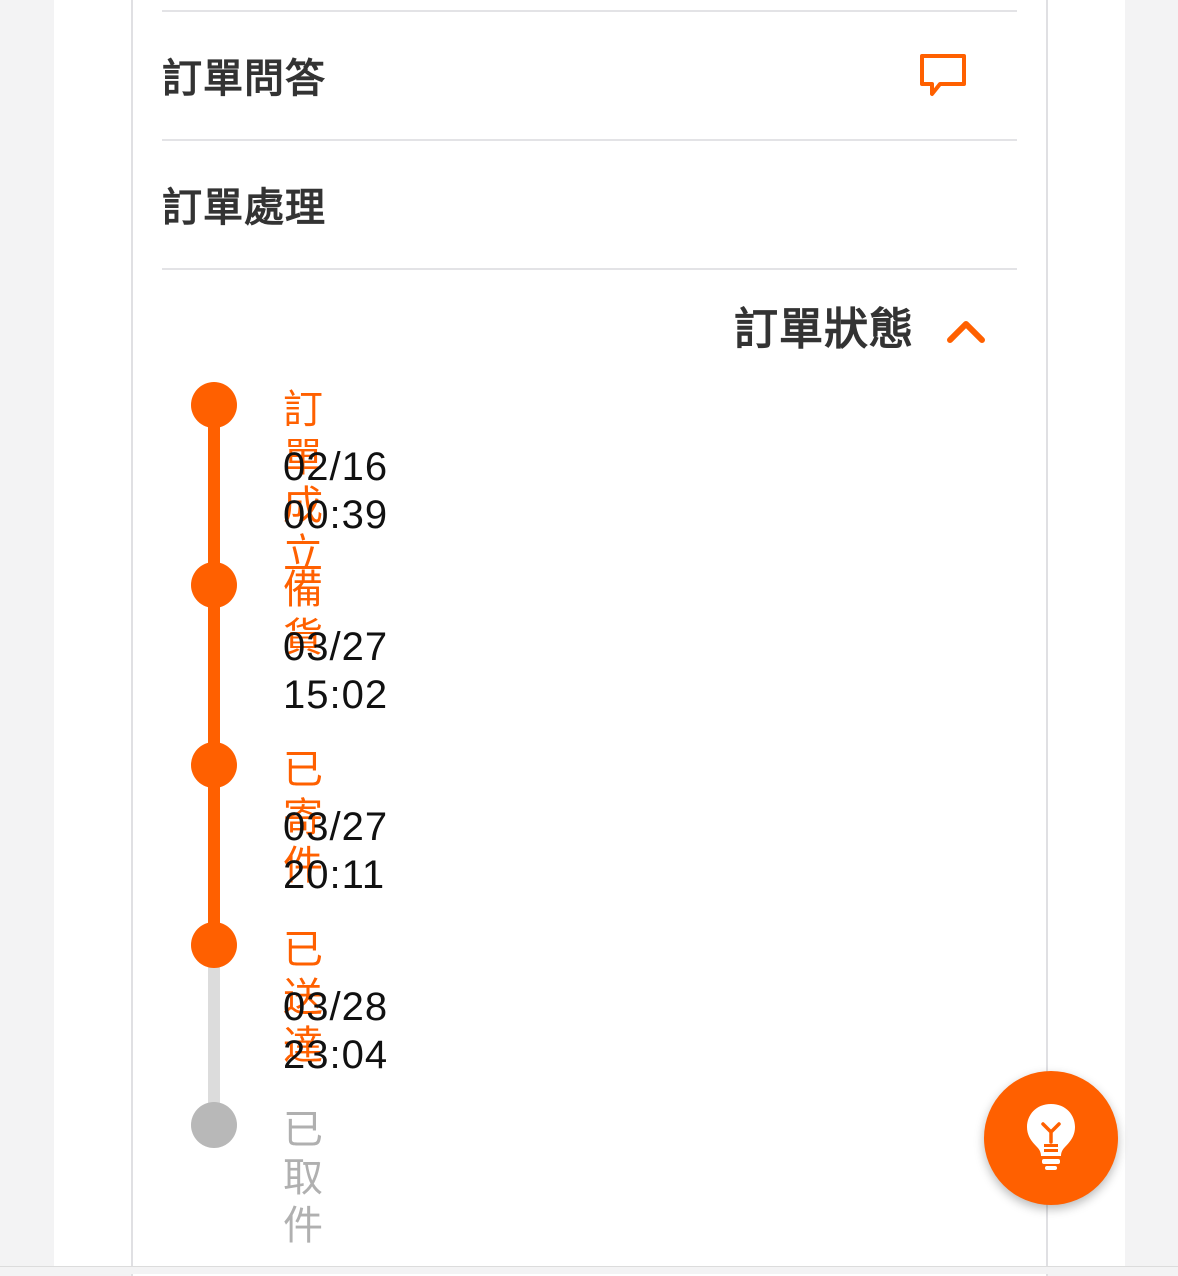  I want to click on timeline-line-pending, so click(214, 1035).